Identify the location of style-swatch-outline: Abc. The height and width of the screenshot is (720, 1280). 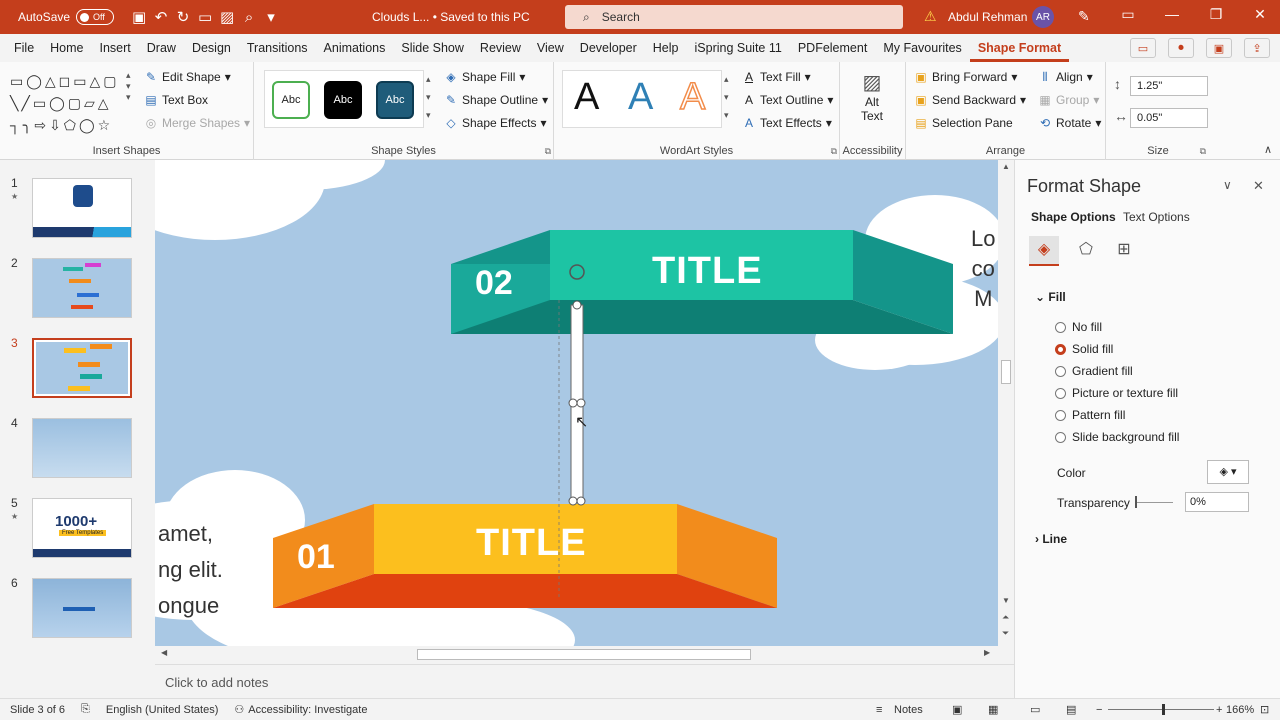
(291, 100).